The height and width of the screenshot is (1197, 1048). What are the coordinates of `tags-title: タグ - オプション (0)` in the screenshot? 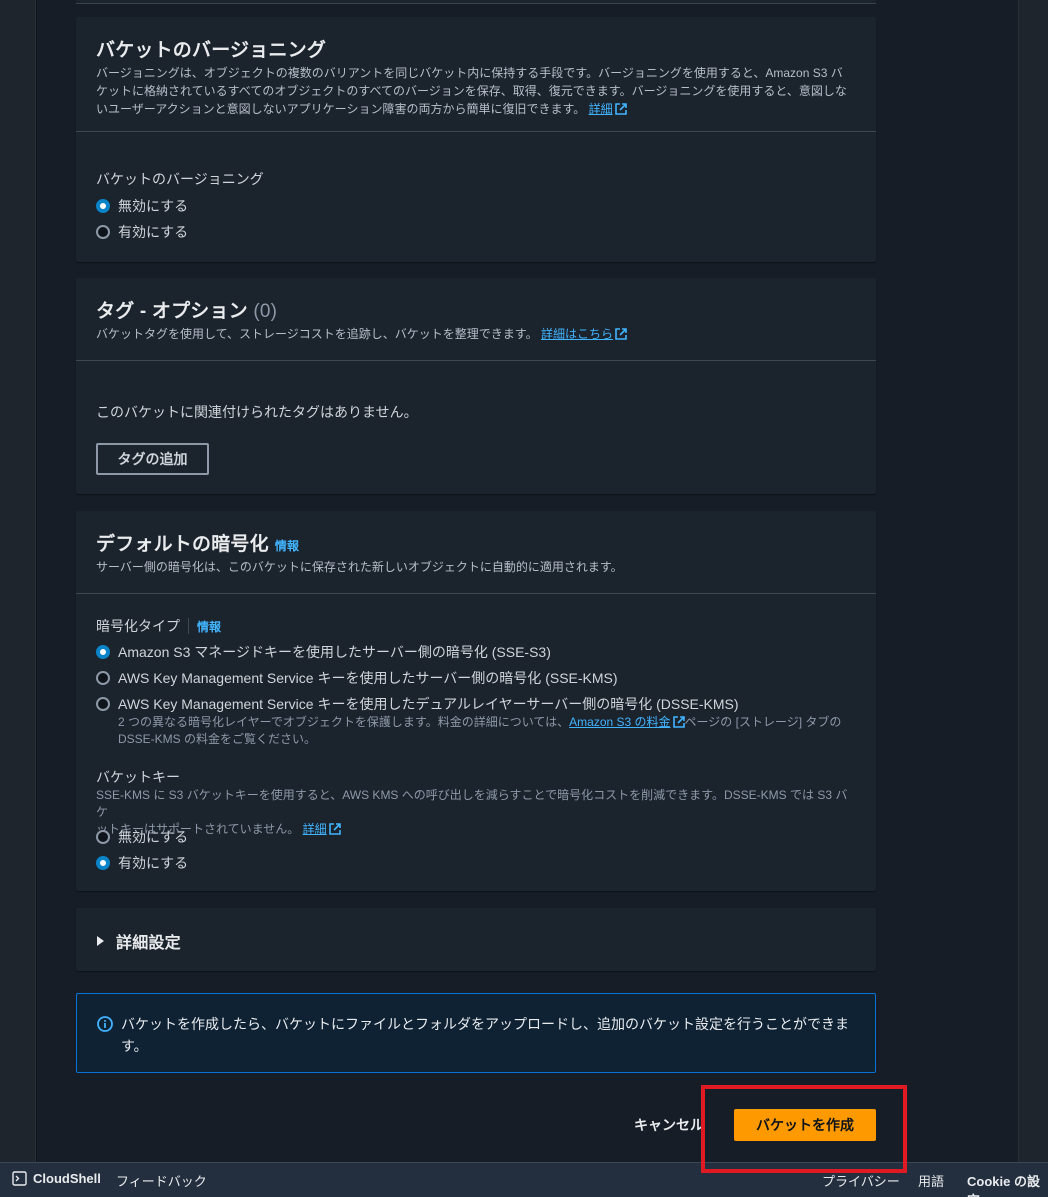 It's located at (476, 309).